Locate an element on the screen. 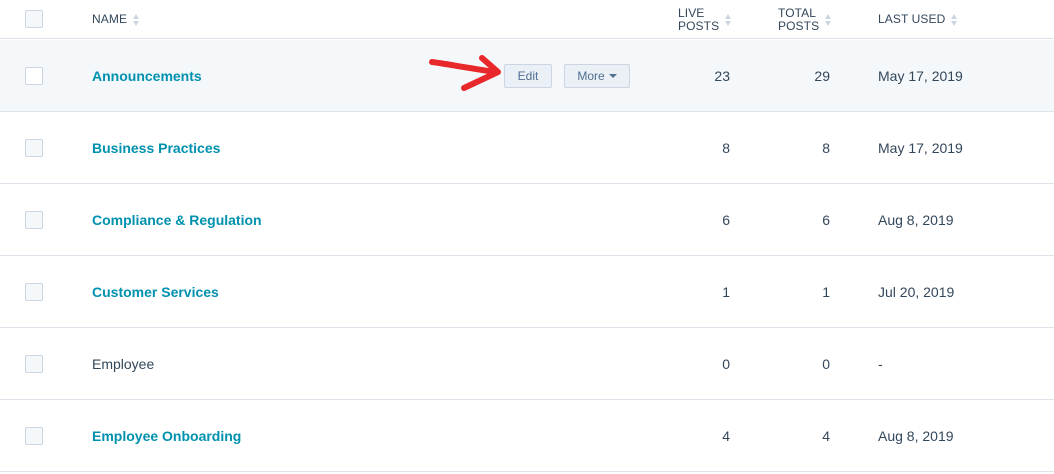  total-posts-count: 4 is located at coordinates (826, 435).